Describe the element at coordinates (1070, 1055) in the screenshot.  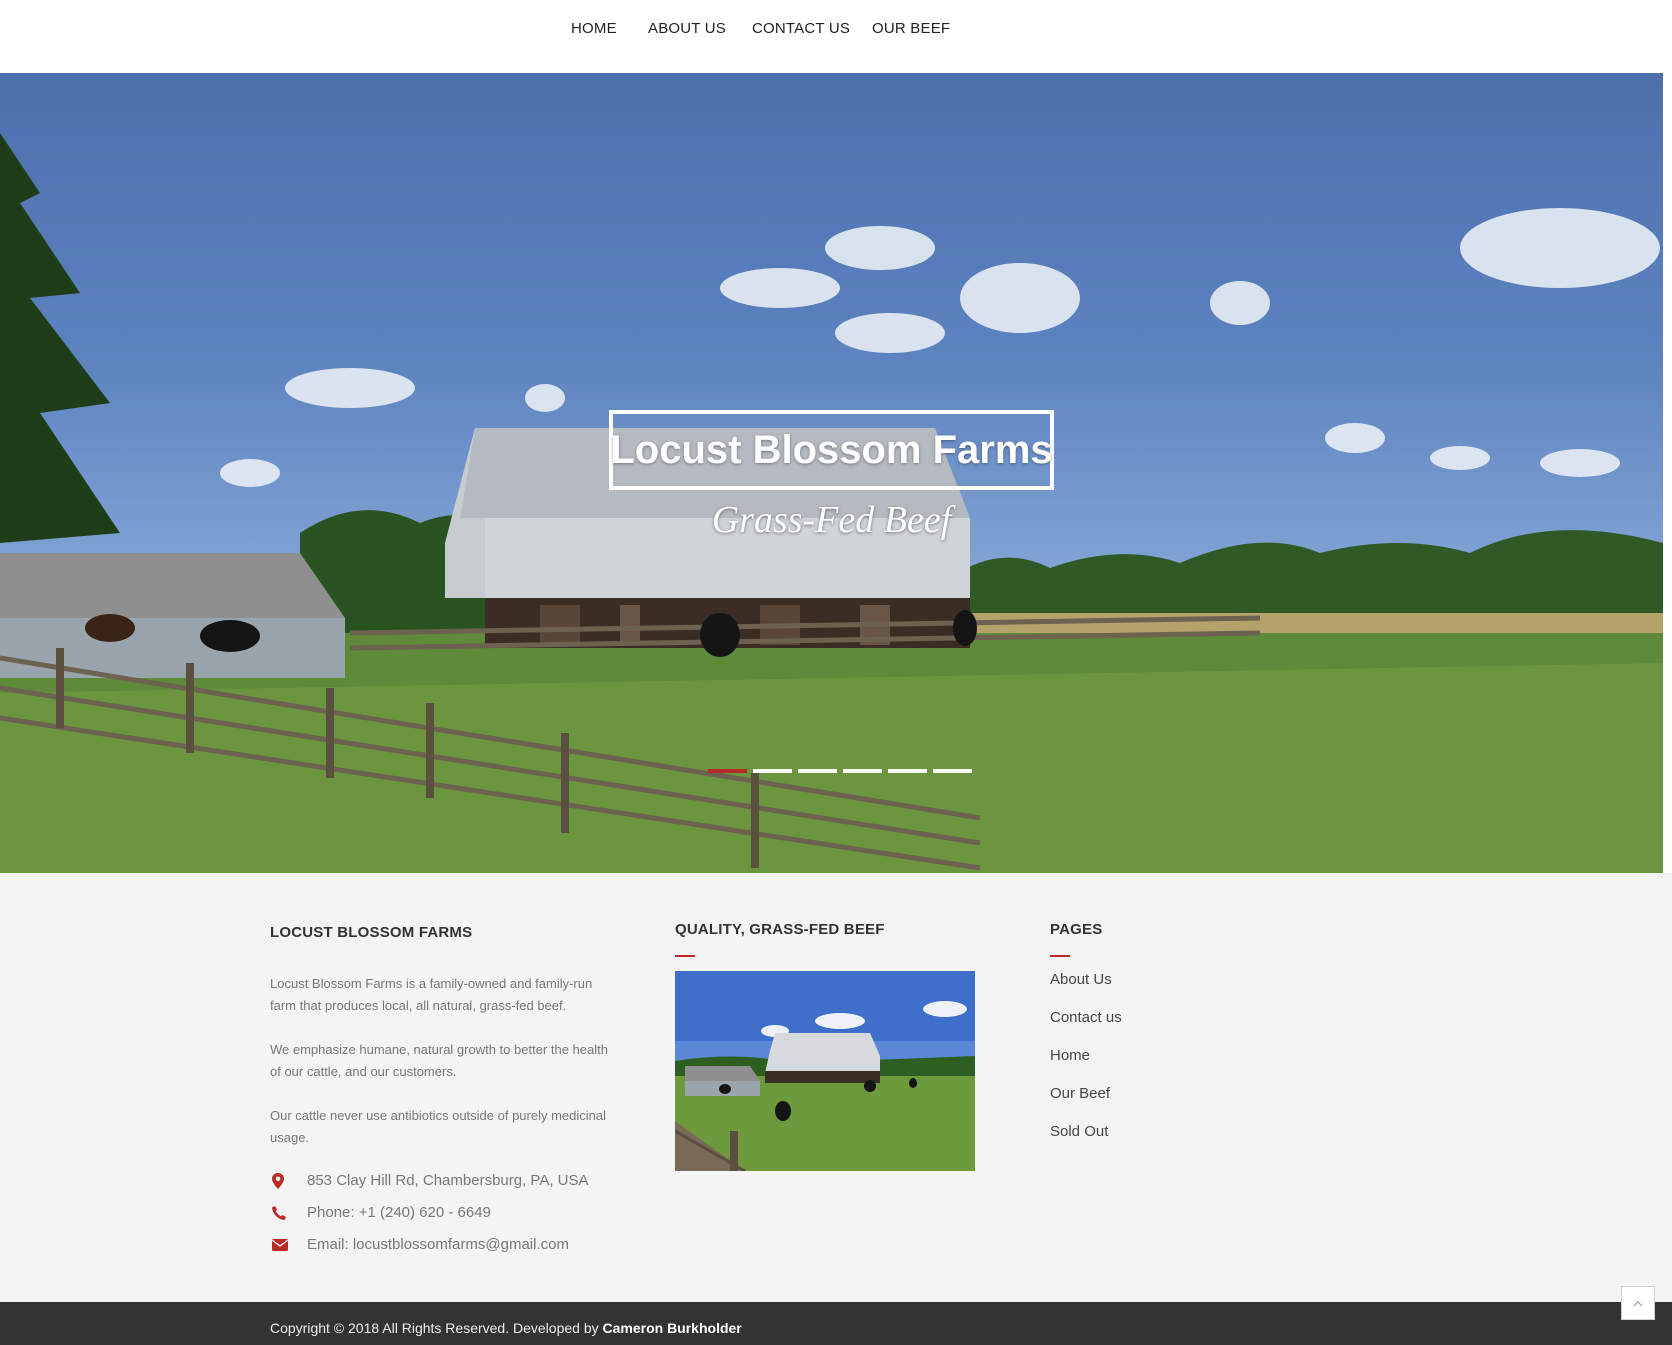
I see `footer-link-home: Home` at that location.